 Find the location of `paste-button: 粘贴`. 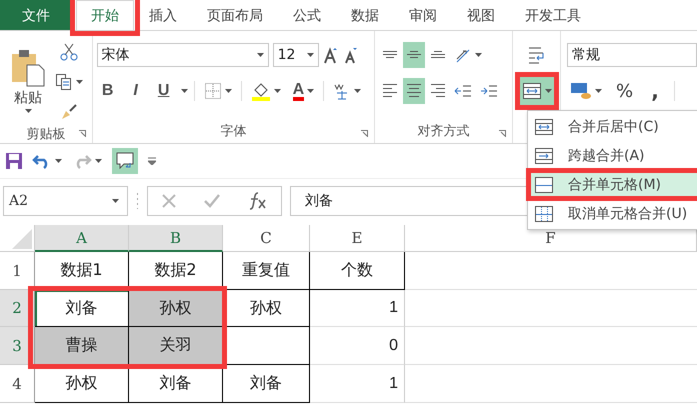

paste-button: 粘贴 is located at coordinates (28, 81).